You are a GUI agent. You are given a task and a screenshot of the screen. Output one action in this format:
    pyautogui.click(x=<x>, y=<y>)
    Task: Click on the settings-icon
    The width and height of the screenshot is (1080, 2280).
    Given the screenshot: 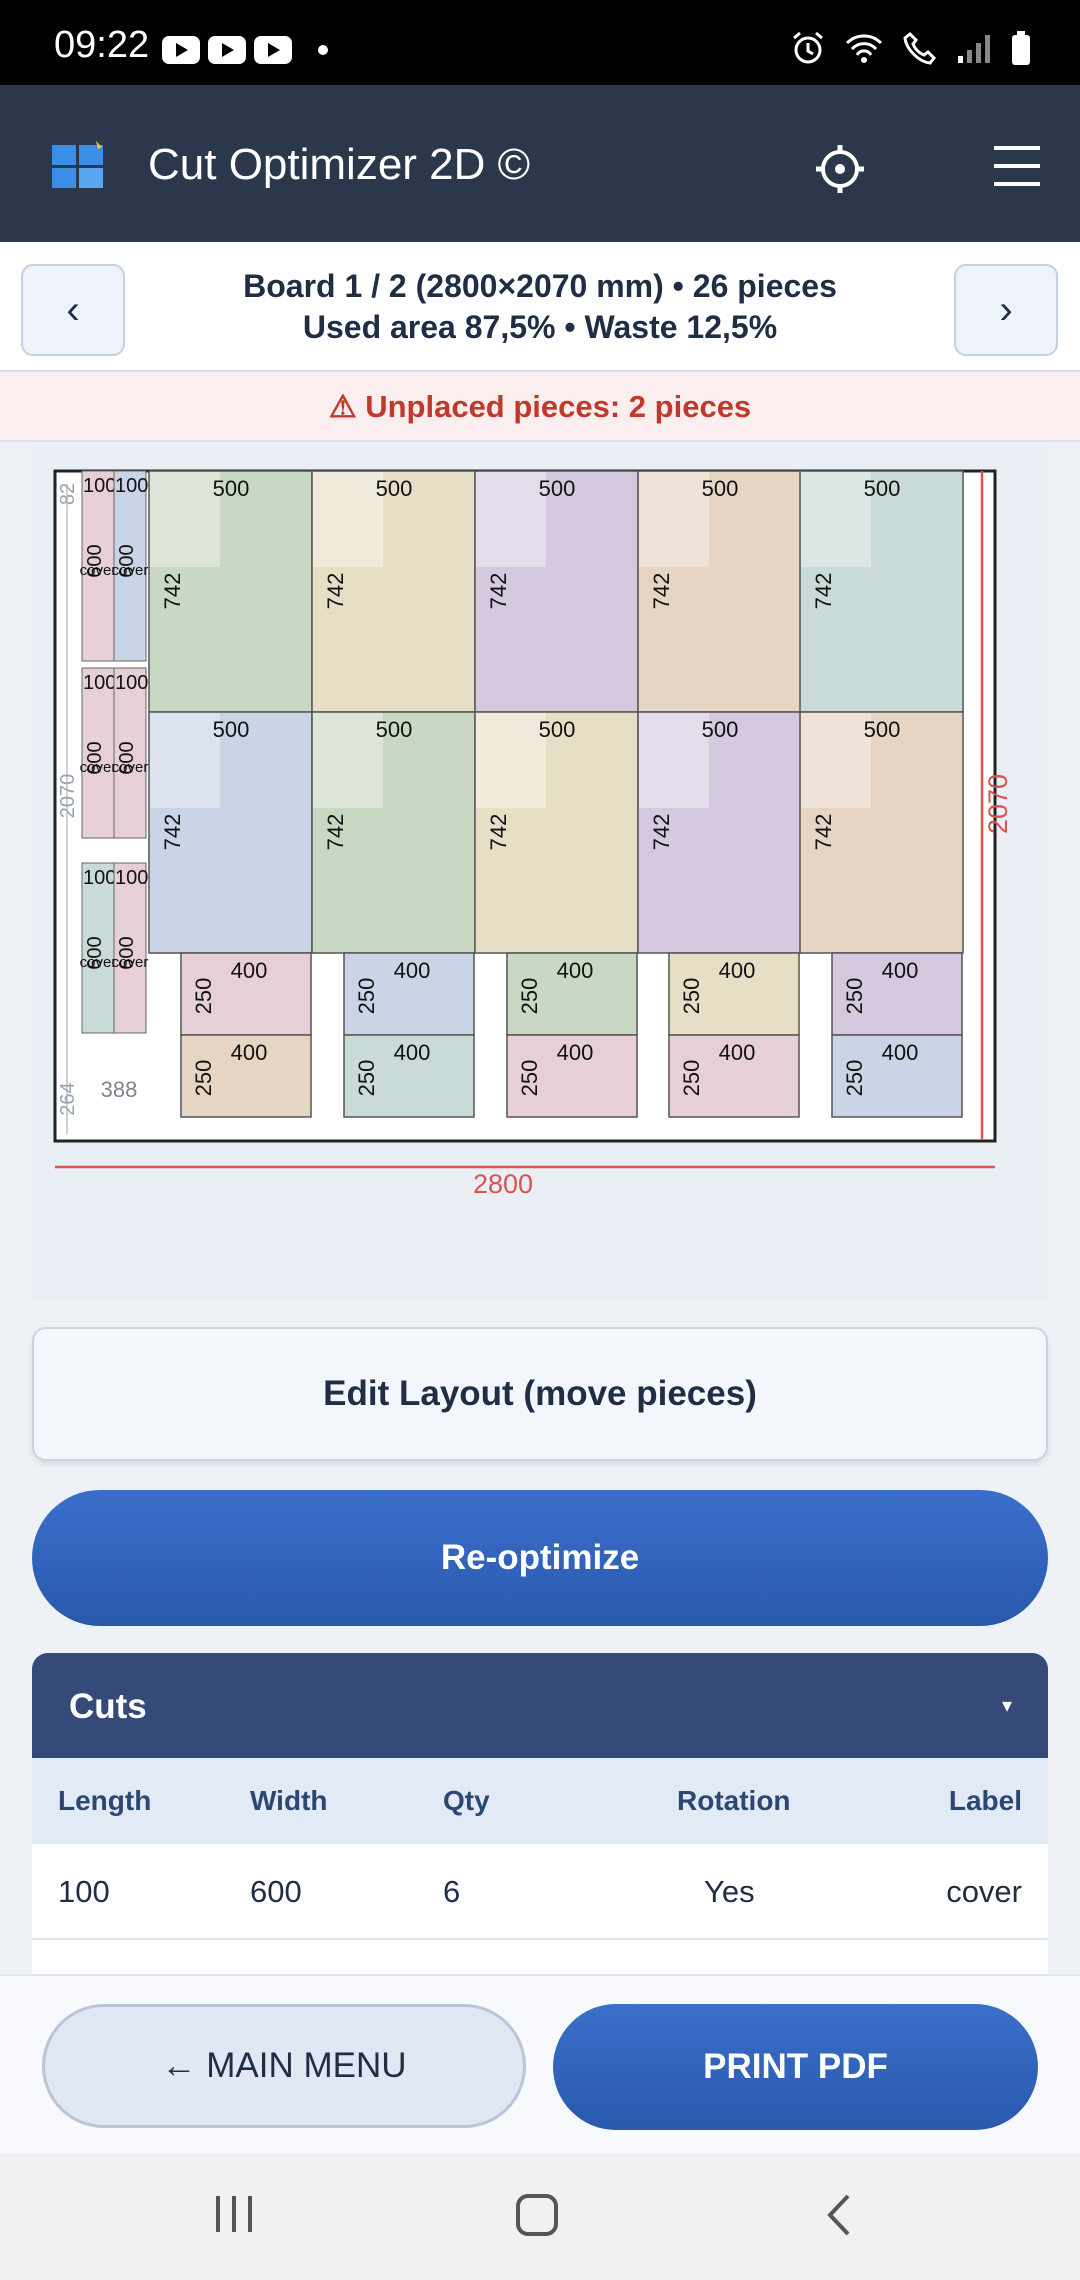 What is the action you would take?
    pyautogui.click(x=840, y=169)
    